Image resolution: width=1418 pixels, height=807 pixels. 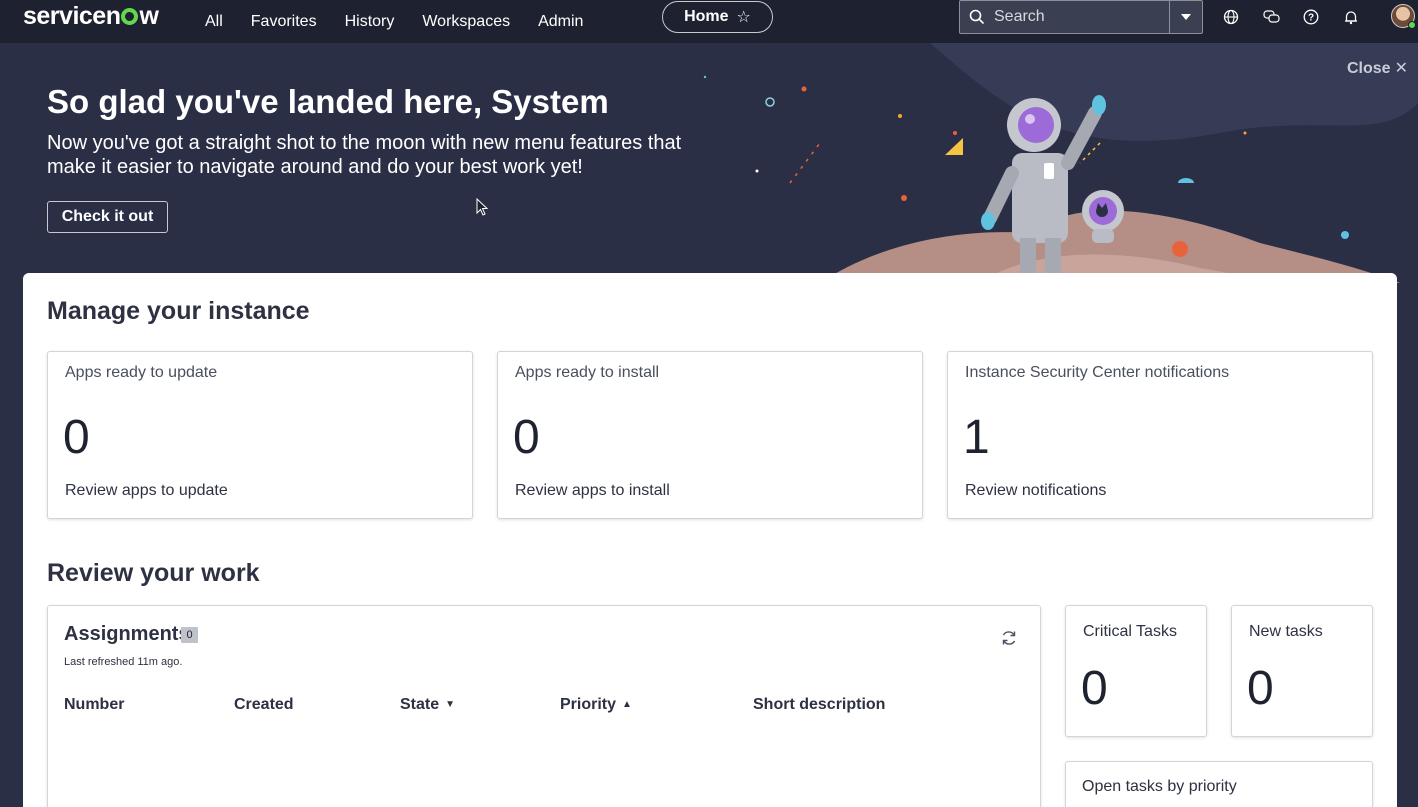 What do you see at coordinates (153, 573) in the screenshot?
I see `review-work-heading: Review your work` at bounding box center [153, 573].